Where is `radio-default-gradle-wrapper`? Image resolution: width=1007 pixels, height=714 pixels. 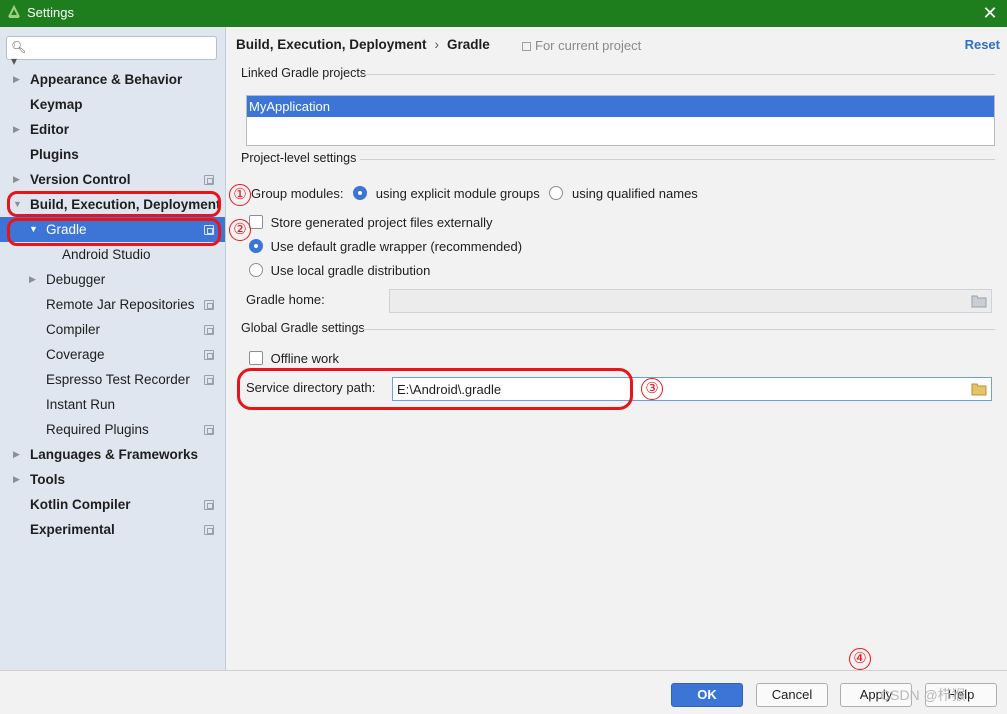 radio-default-gradle-wrapper is located at coordinates (256, 246).